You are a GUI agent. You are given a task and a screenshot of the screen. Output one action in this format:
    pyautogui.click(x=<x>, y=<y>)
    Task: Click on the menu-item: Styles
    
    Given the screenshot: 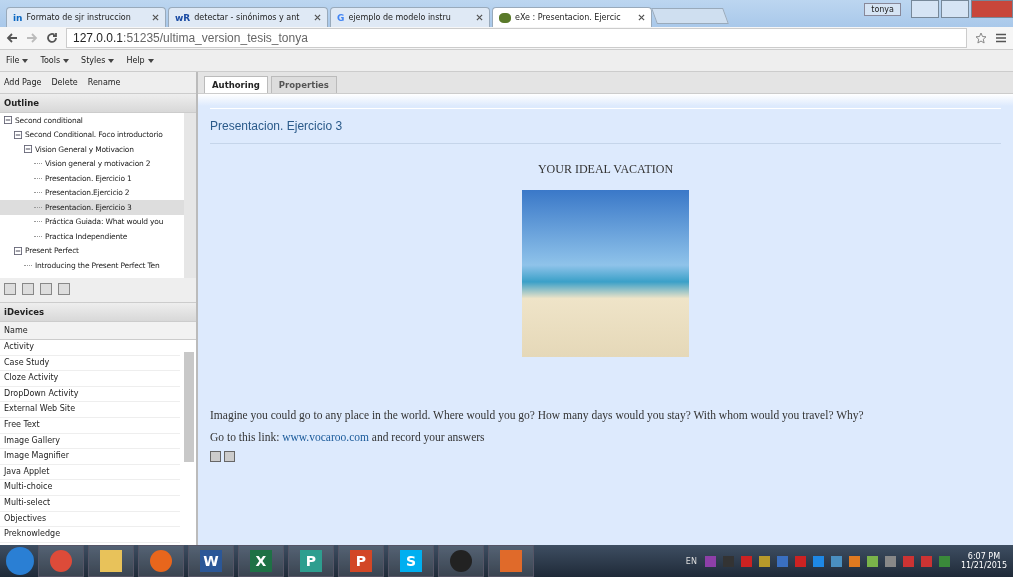 What is the action you would take?
    pyautogui.click(x=98, y=60)
    